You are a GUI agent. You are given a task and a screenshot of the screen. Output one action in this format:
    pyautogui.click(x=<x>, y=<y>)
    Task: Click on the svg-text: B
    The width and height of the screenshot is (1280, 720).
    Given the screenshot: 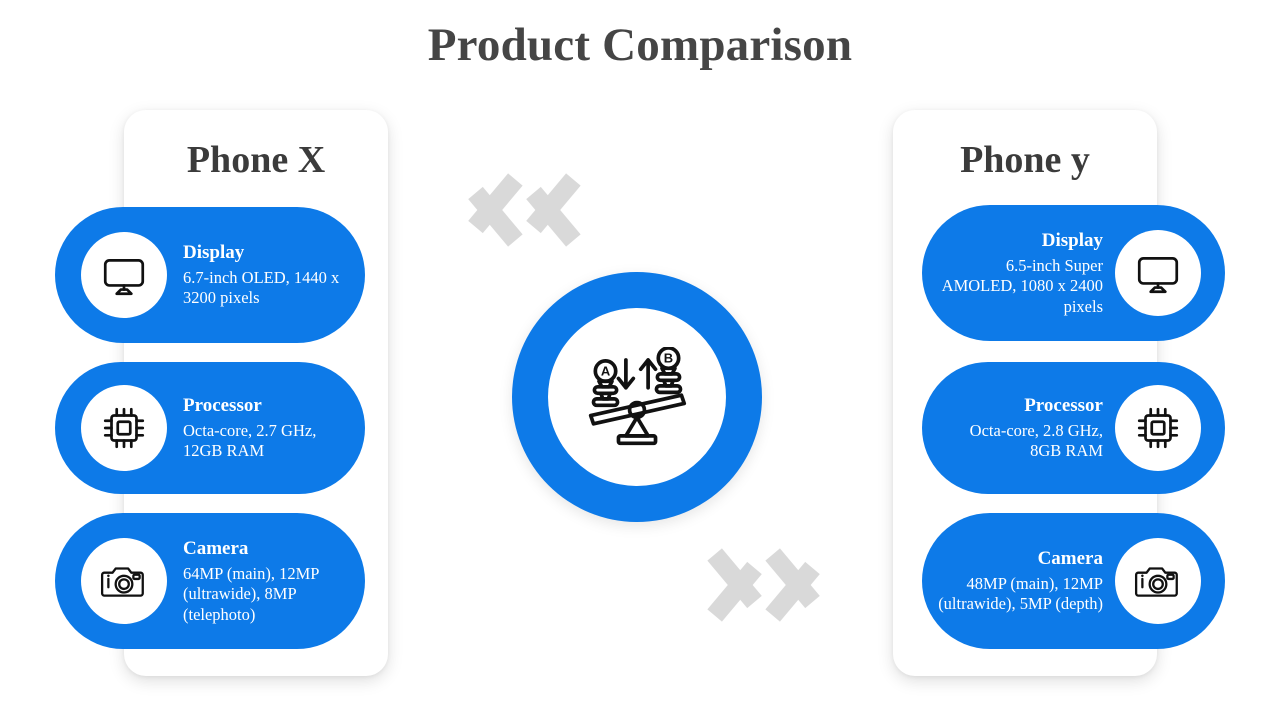 What is the action you would take?
    pyautogui.click(x=668, y=358)
    